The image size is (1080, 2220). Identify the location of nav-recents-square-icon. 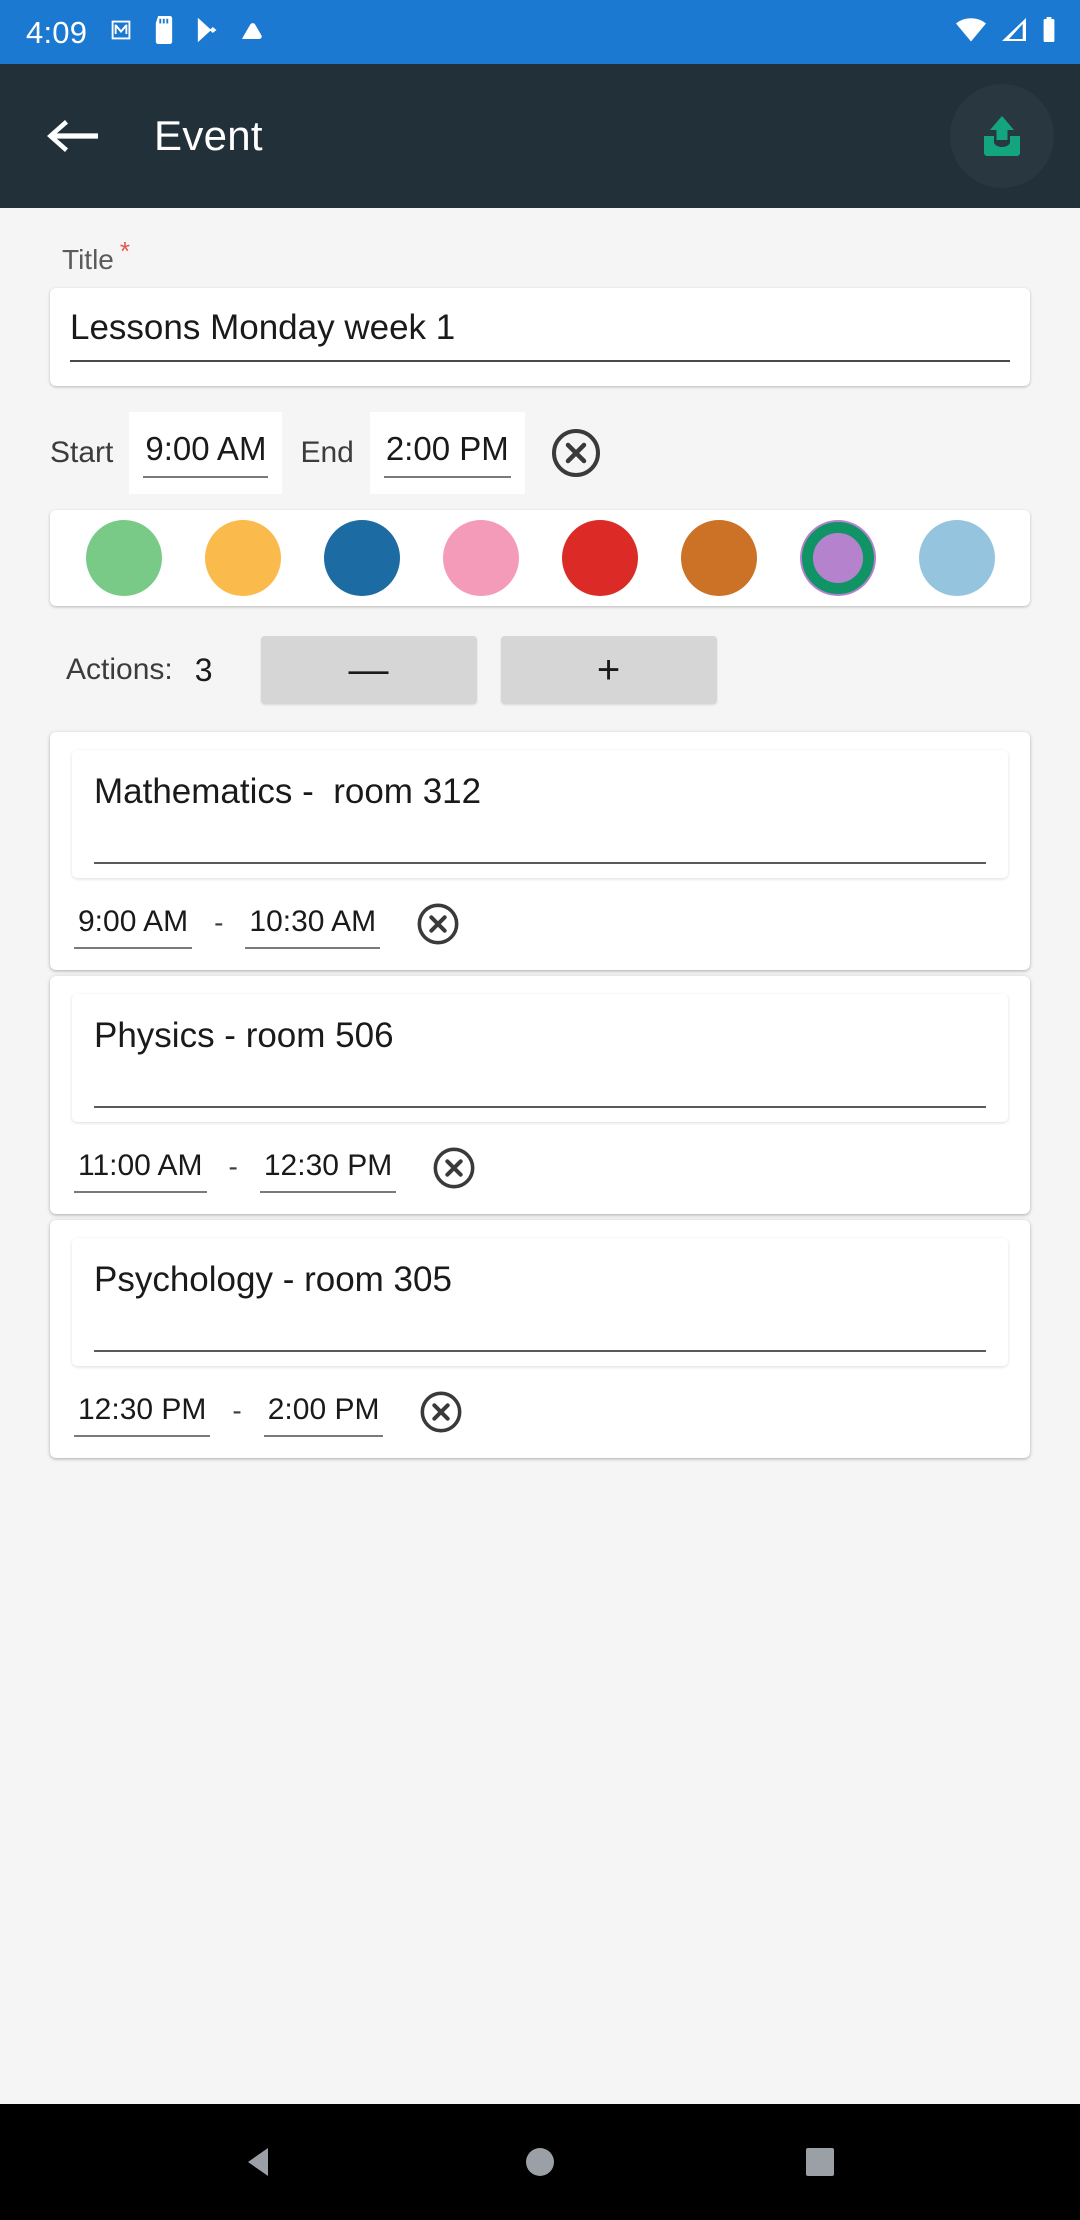
(820, 2162).